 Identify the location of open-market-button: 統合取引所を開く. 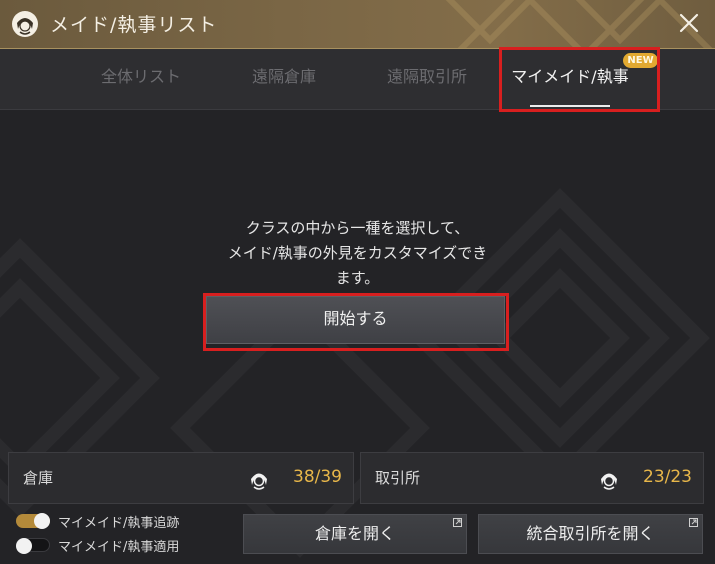
(590, 534).